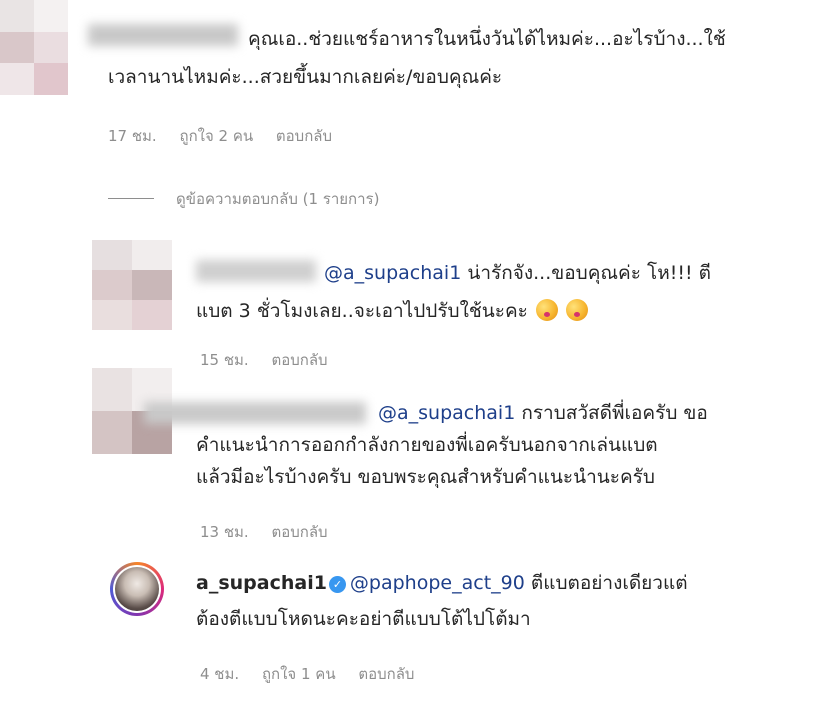  I want to click on avatar, so click(137, 589).